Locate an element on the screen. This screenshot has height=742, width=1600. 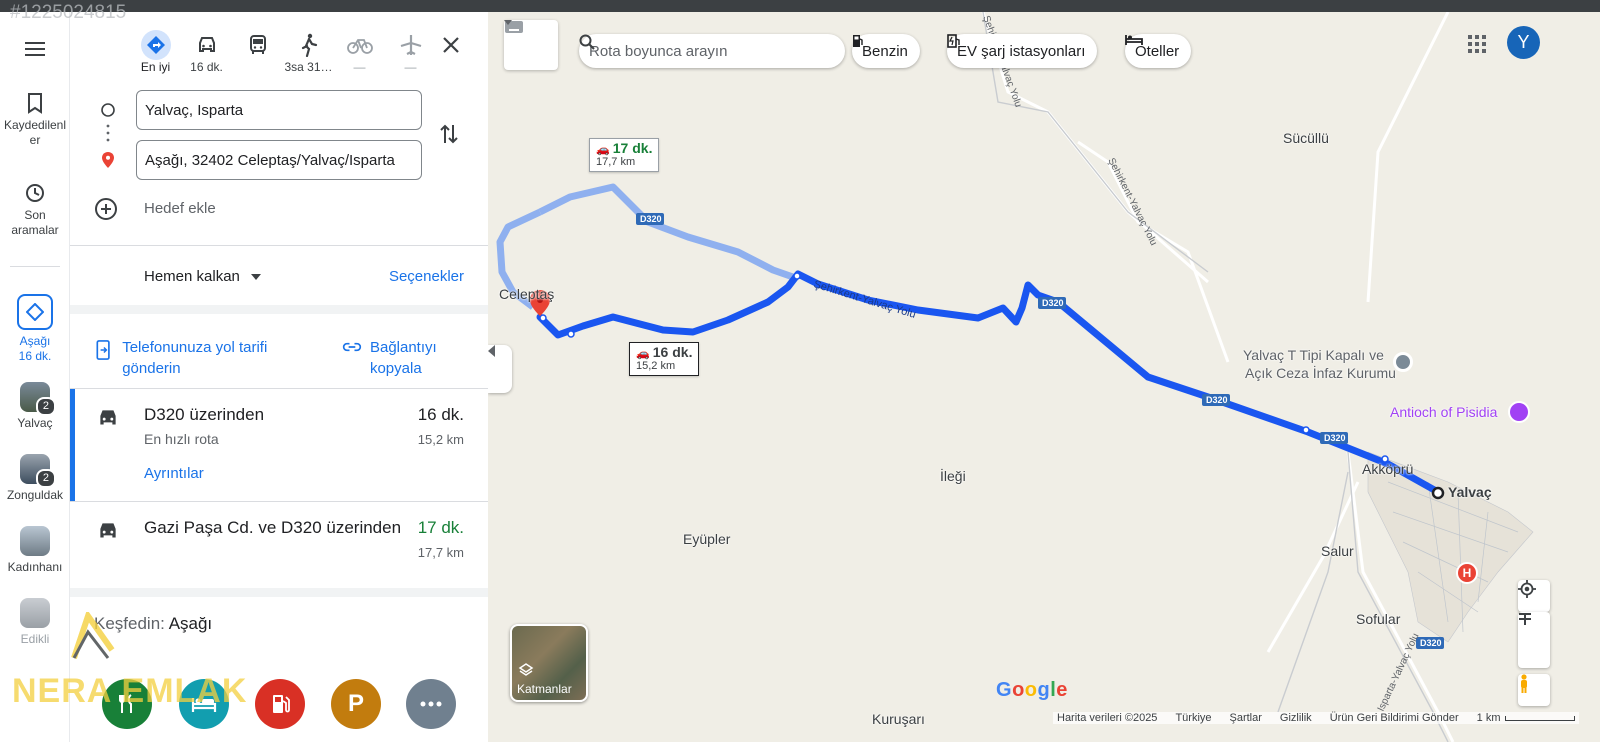
zoom-out-icon is located at coordinates (1525, 614).